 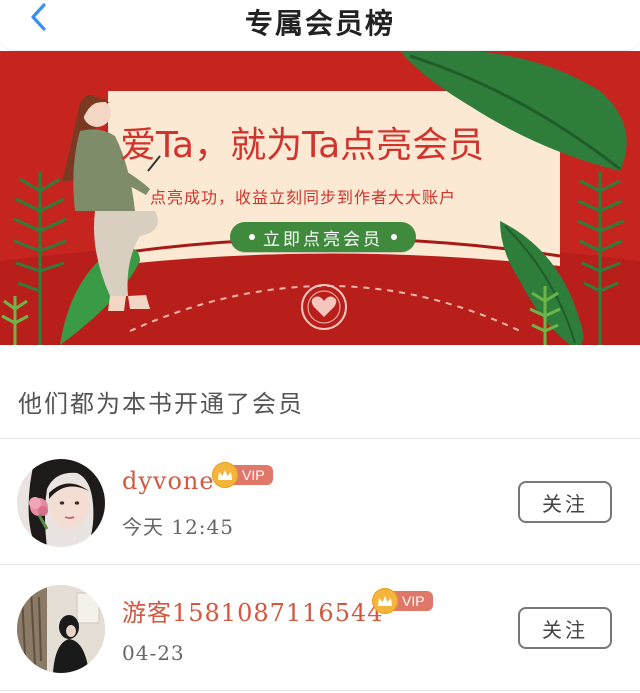 I want to click on member-name: dyvone, so click(x=168, y=481).